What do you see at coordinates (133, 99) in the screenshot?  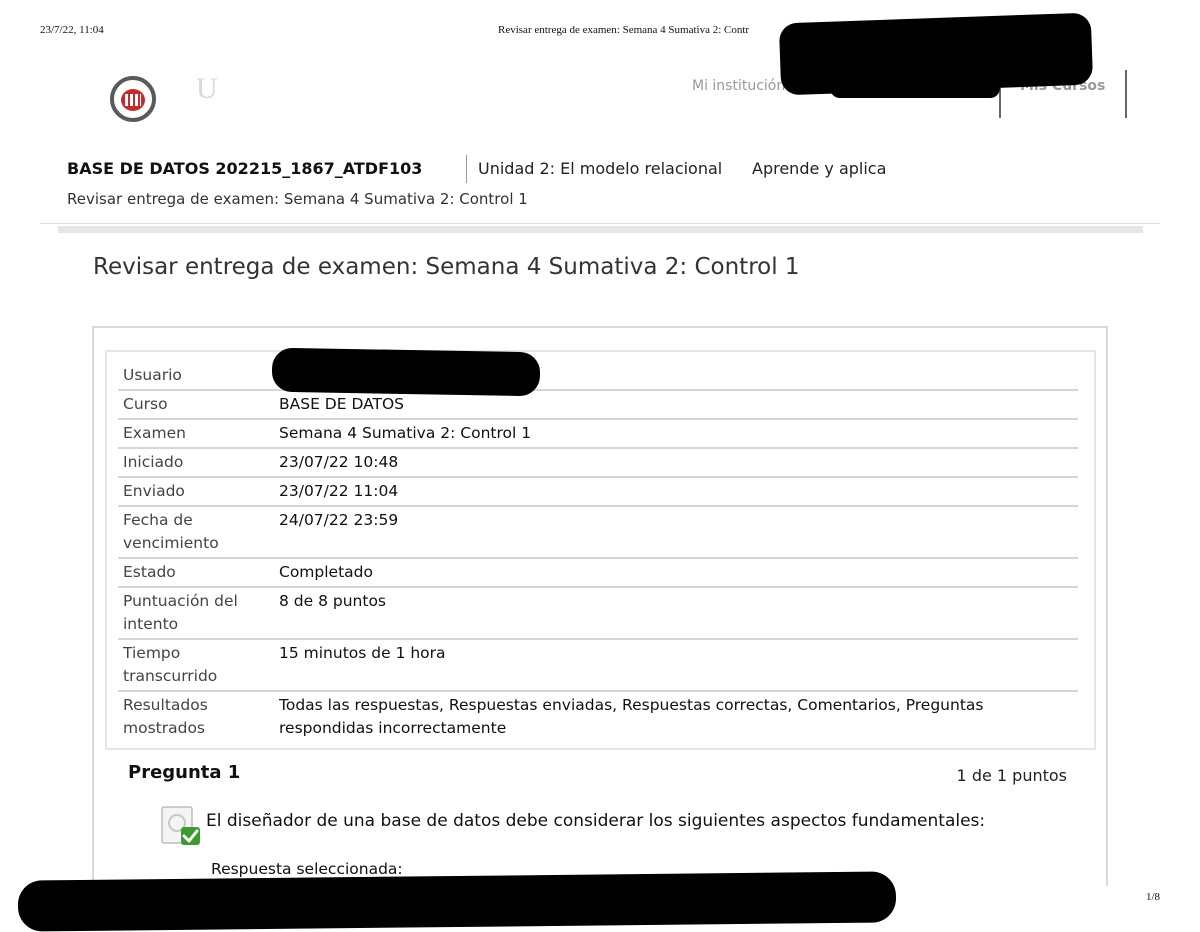 I see `institution-logo` at bounding box center [133, 99].